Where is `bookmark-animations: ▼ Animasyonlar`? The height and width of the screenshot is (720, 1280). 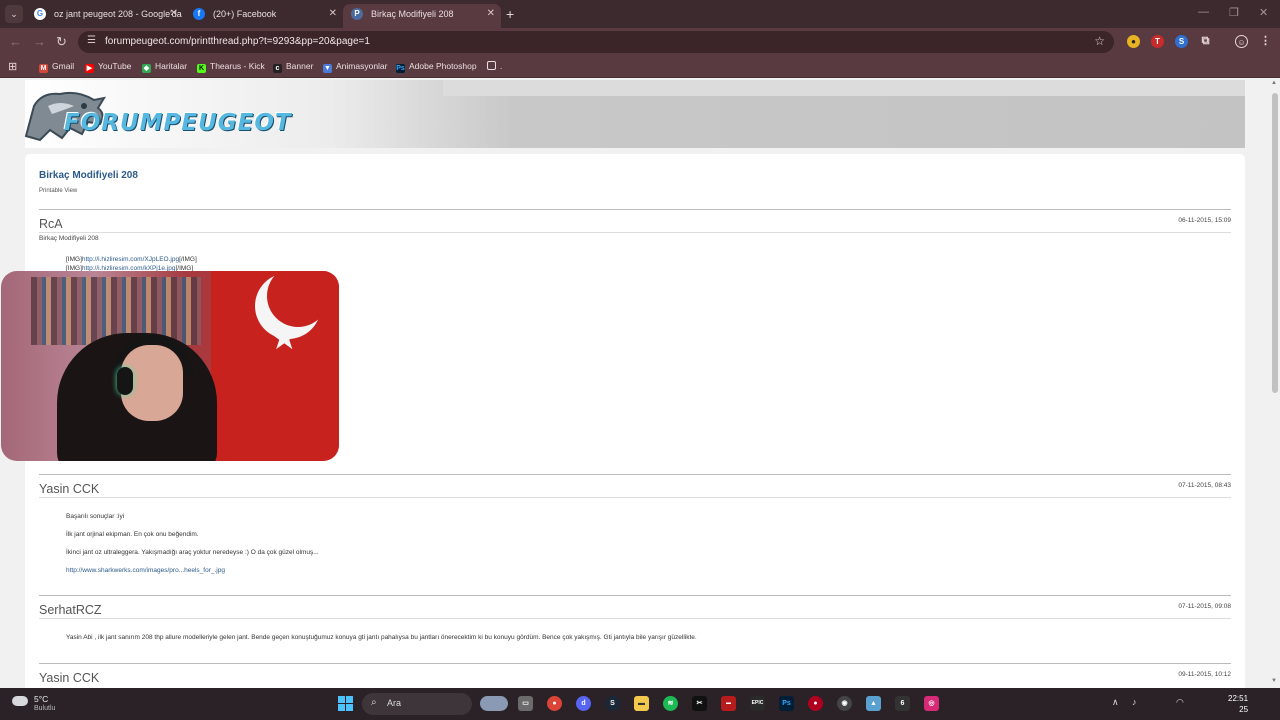 bookmark-animations: ▼ Animasyonlar is located at coordinates (355, 67).